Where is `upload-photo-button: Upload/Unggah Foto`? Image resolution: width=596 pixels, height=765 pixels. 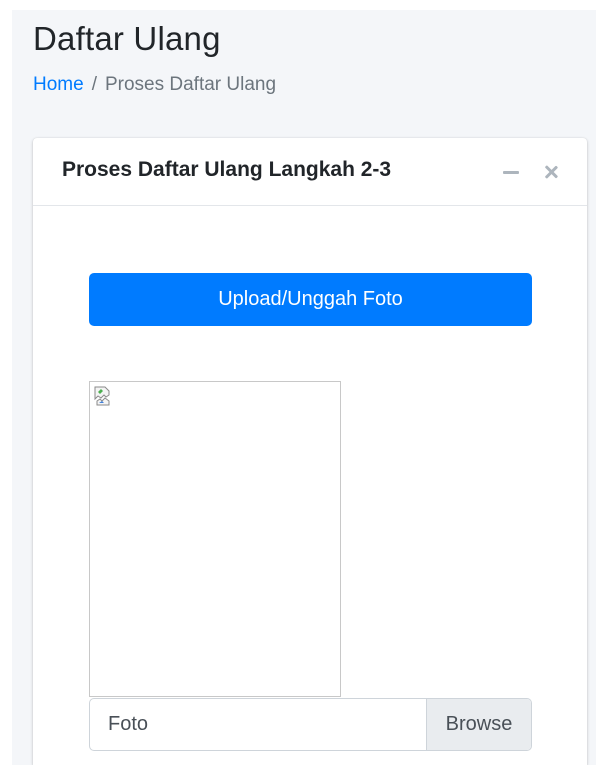 upload-photo-button: Upload/Unggah Foto is located at coordinates (310, 299).